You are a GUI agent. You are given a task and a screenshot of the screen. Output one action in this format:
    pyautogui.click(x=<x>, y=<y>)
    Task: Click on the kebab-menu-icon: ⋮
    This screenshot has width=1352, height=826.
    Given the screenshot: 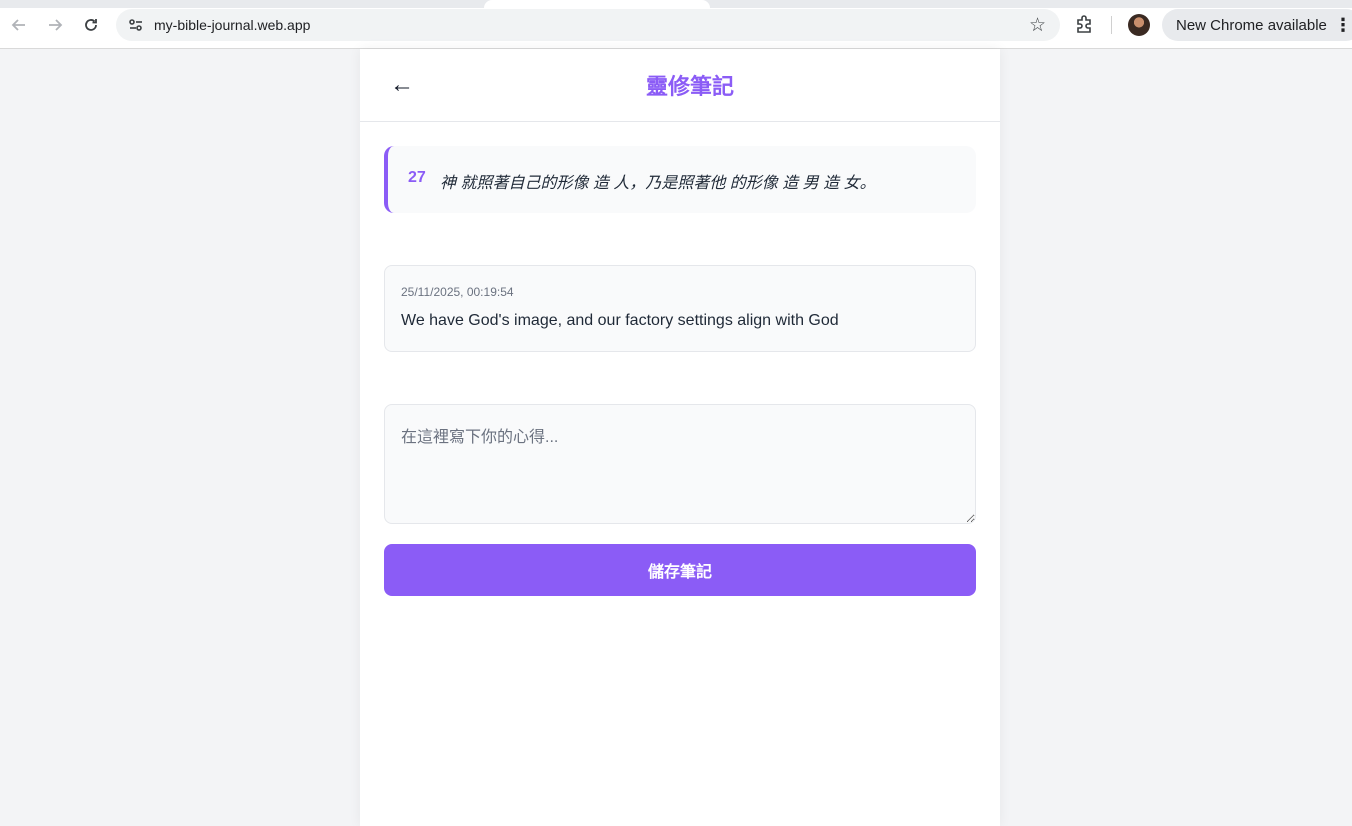 What is the action you would take?
    pyautogui.click(x=1343, y=25)
    